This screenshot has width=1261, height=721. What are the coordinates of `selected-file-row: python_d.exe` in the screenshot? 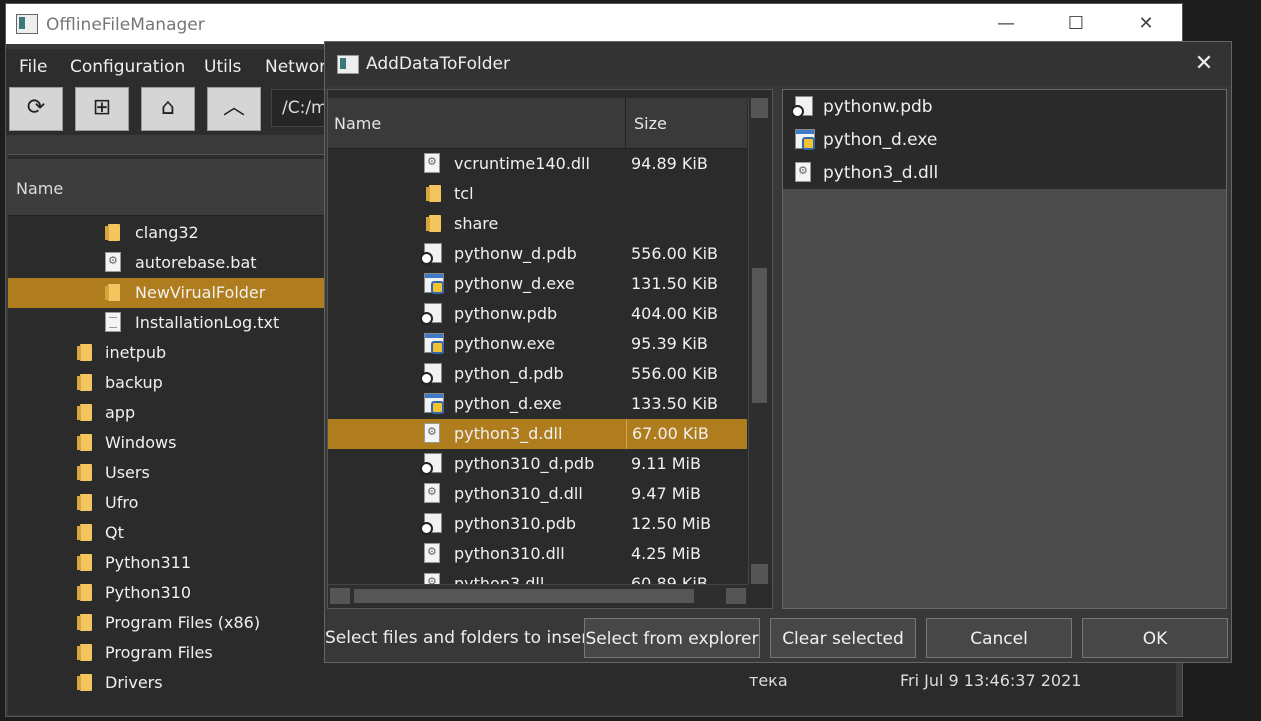 It's located at (1004, 139).